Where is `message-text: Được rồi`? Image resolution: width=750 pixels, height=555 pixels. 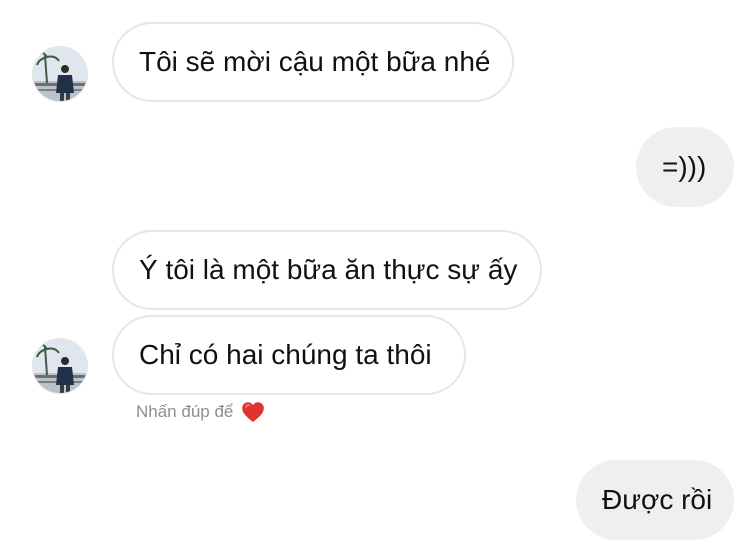 message-text: Được rồi is located at coordinates (657, 499).